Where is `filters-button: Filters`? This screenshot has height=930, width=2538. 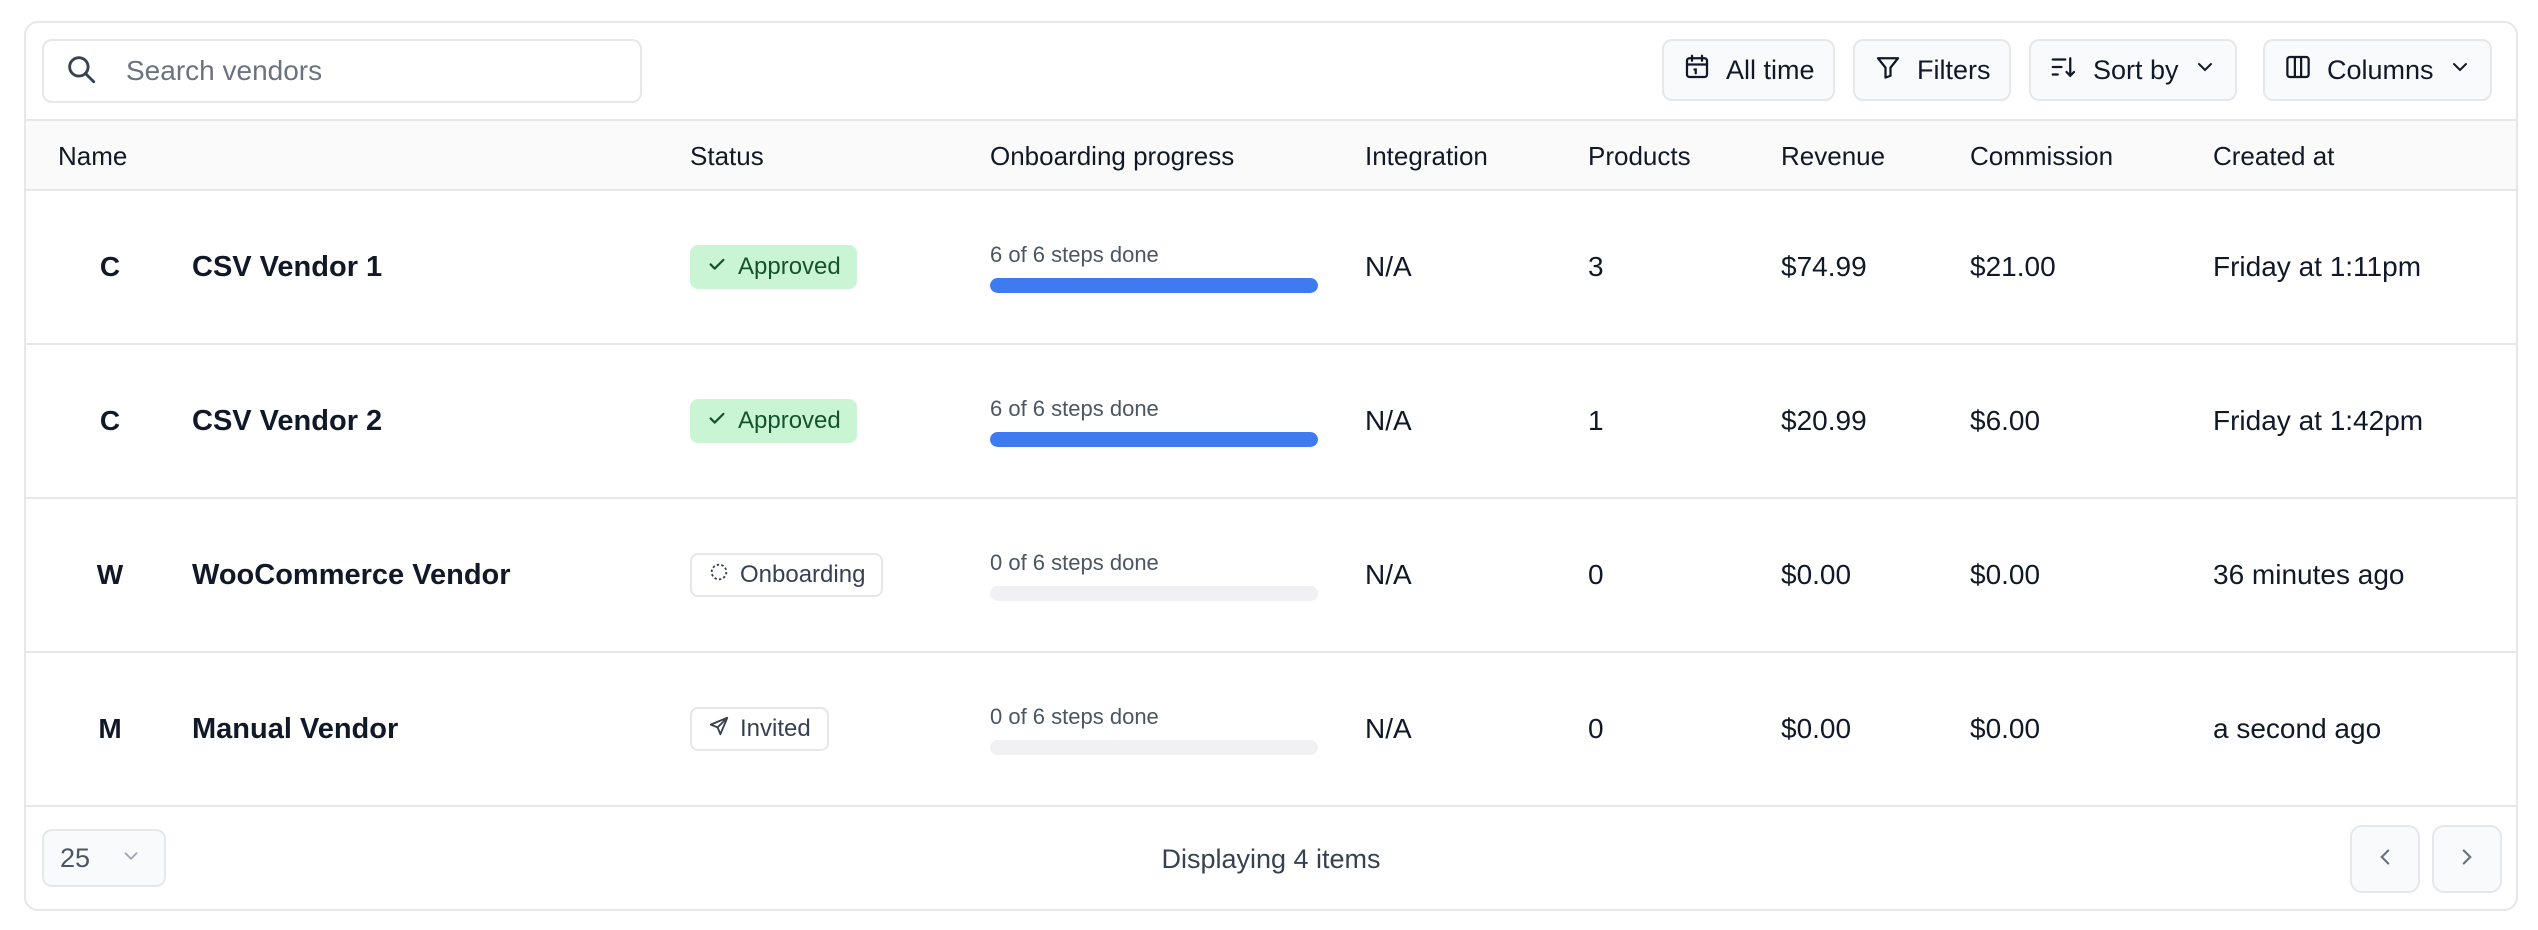 filters-button: Filters is located at coordinates (1932, 70).